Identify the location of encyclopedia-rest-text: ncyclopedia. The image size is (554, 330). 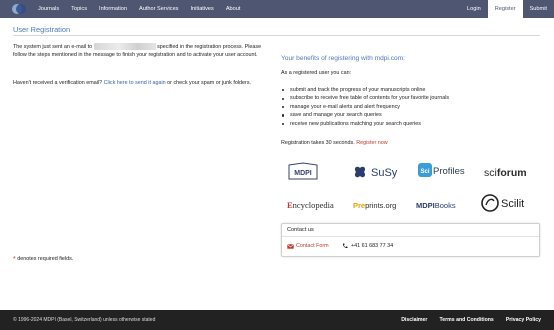
(313, 205).